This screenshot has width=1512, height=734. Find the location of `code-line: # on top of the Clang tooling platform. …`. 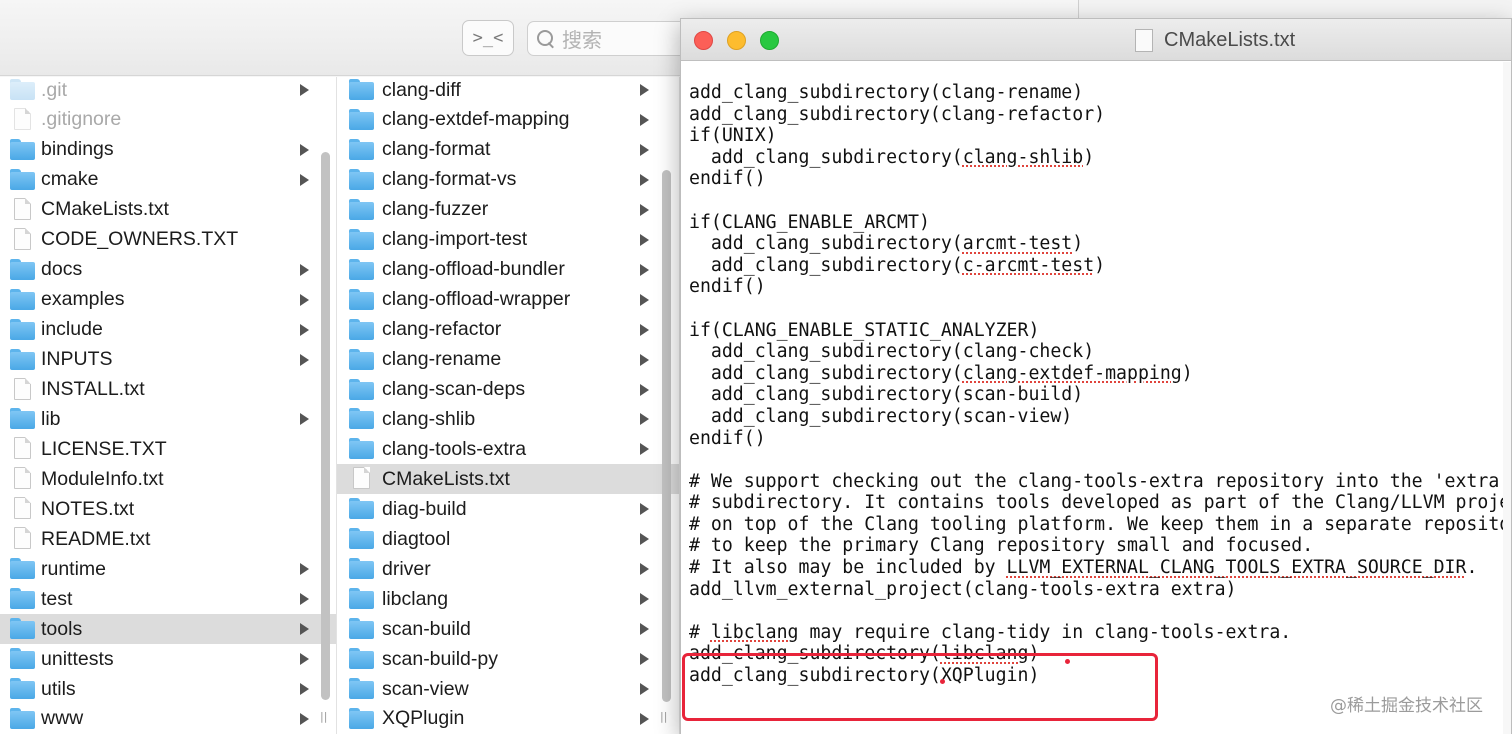

code-line: # on top of the Clang tooling platform. … is located at coordinates (1100, 524).